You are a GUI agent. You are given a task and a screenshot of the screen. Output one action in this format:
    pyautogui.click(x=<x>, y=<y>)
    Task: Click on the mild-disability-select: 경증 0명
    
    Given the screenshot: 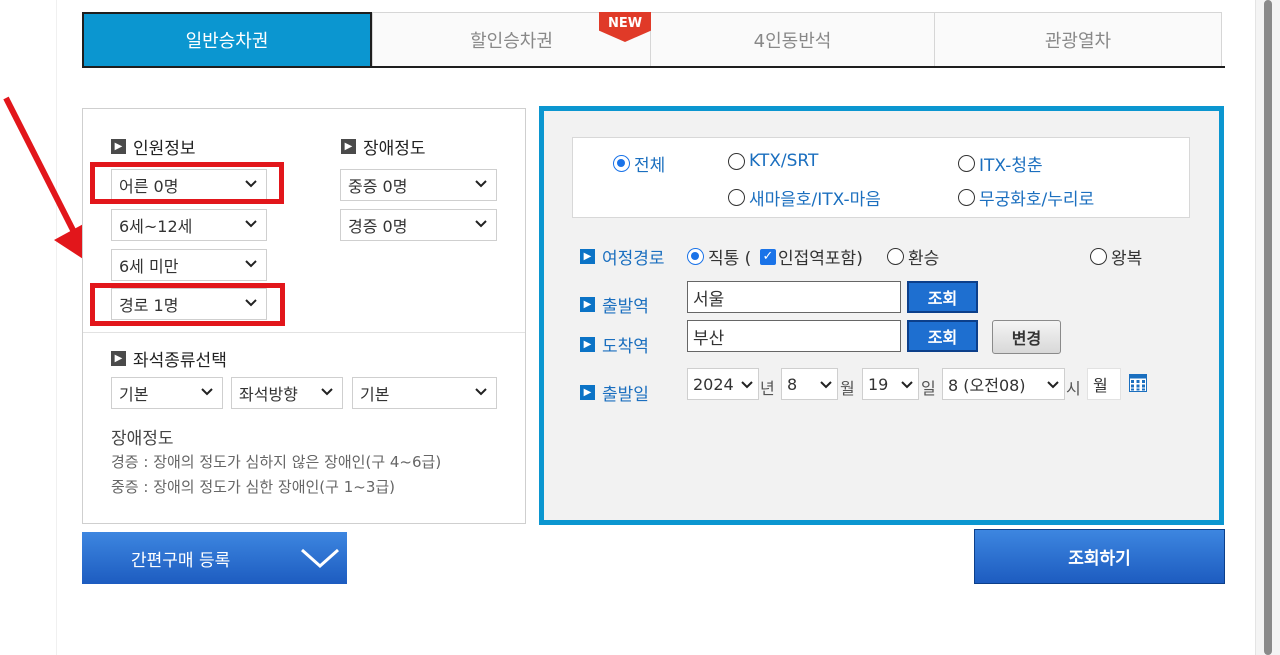 What is the action you would take?
    pyautogui.click(x=418, y=225)
    